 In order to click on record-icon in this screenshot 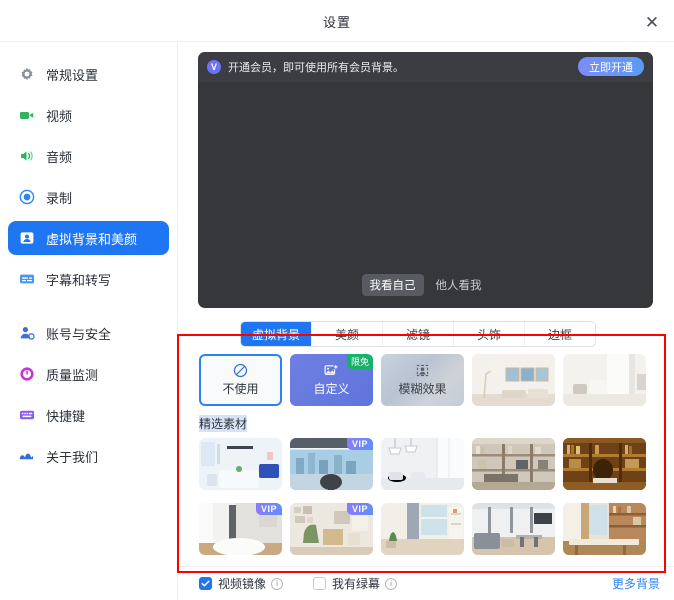, I will do `click(26, 197)`.